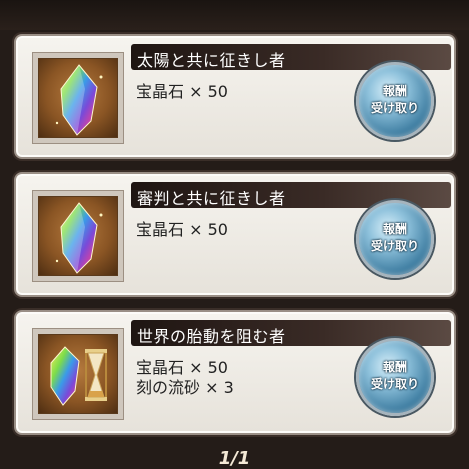  I want to click on mission-title: 審判と共に征きし者, so click(211, 198).